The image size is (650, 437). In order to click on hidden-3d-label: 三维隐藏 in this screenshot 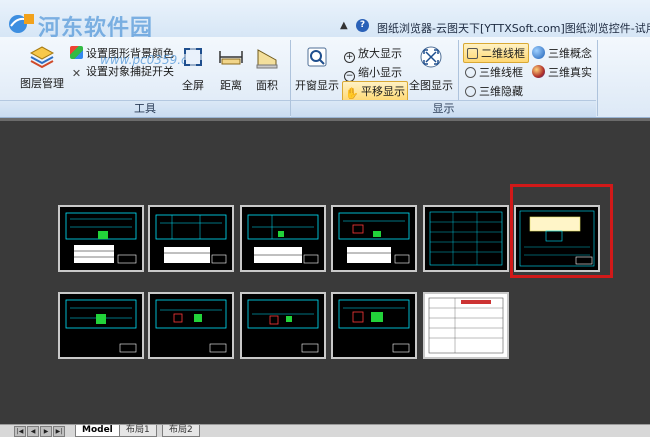, I will do `click(501, 91)`.